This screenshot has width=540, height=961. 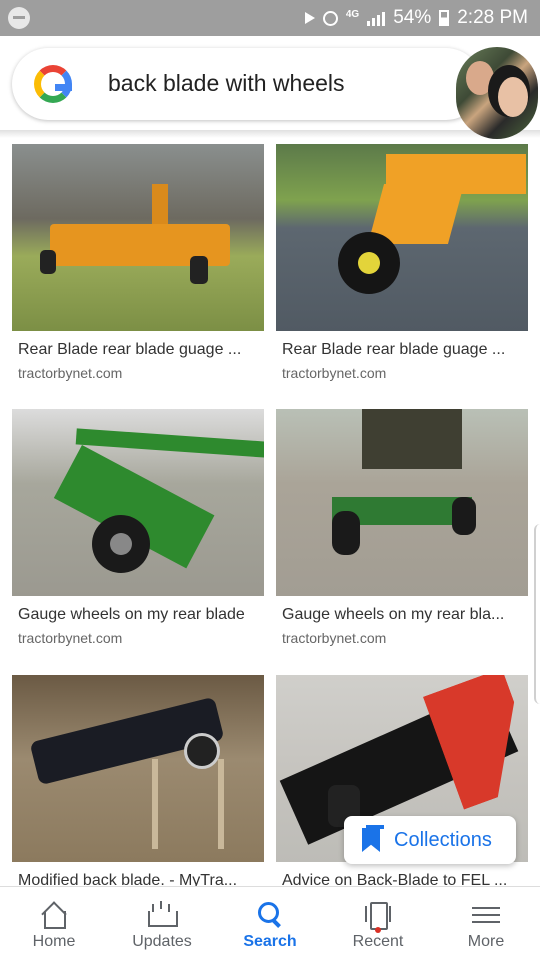 I want to click on search-bar: back blade with wheels, so click(x=247, y=84).